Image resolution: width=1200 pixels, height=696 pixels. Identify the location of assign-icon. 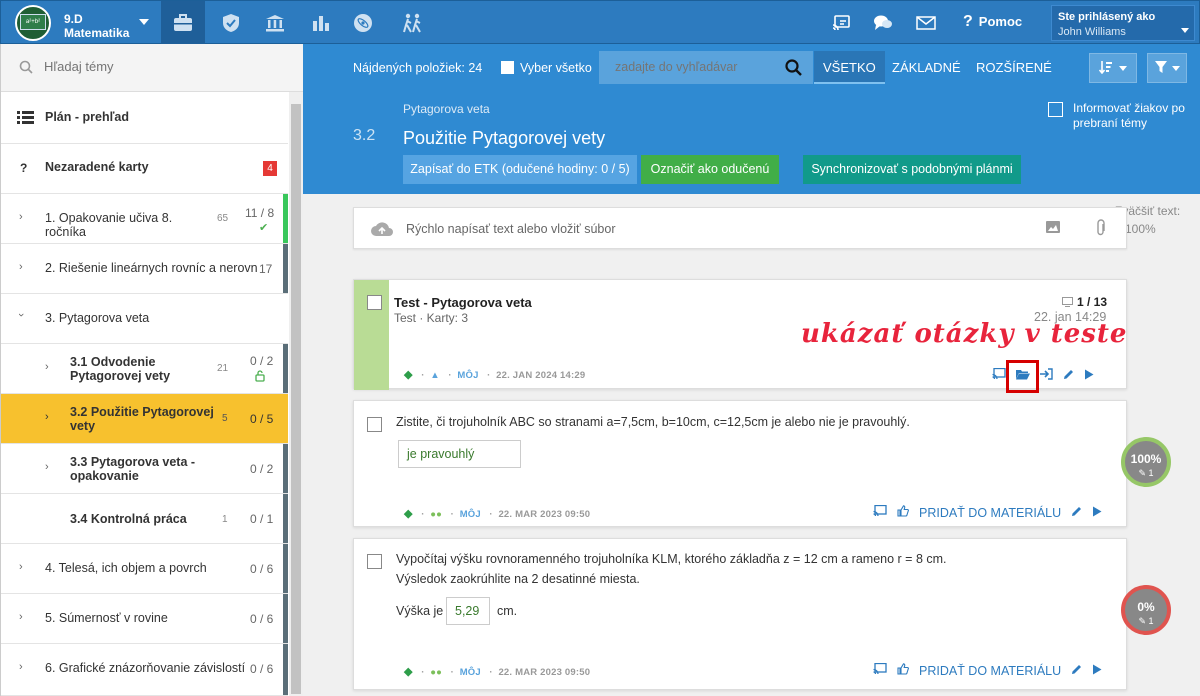
(1046, 375).